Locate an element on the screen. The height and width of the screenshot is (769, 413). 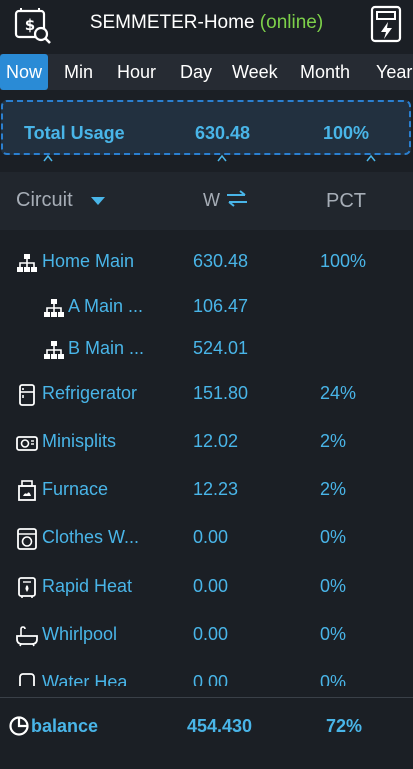
furnace-icon is located at coordinates (27, 490).